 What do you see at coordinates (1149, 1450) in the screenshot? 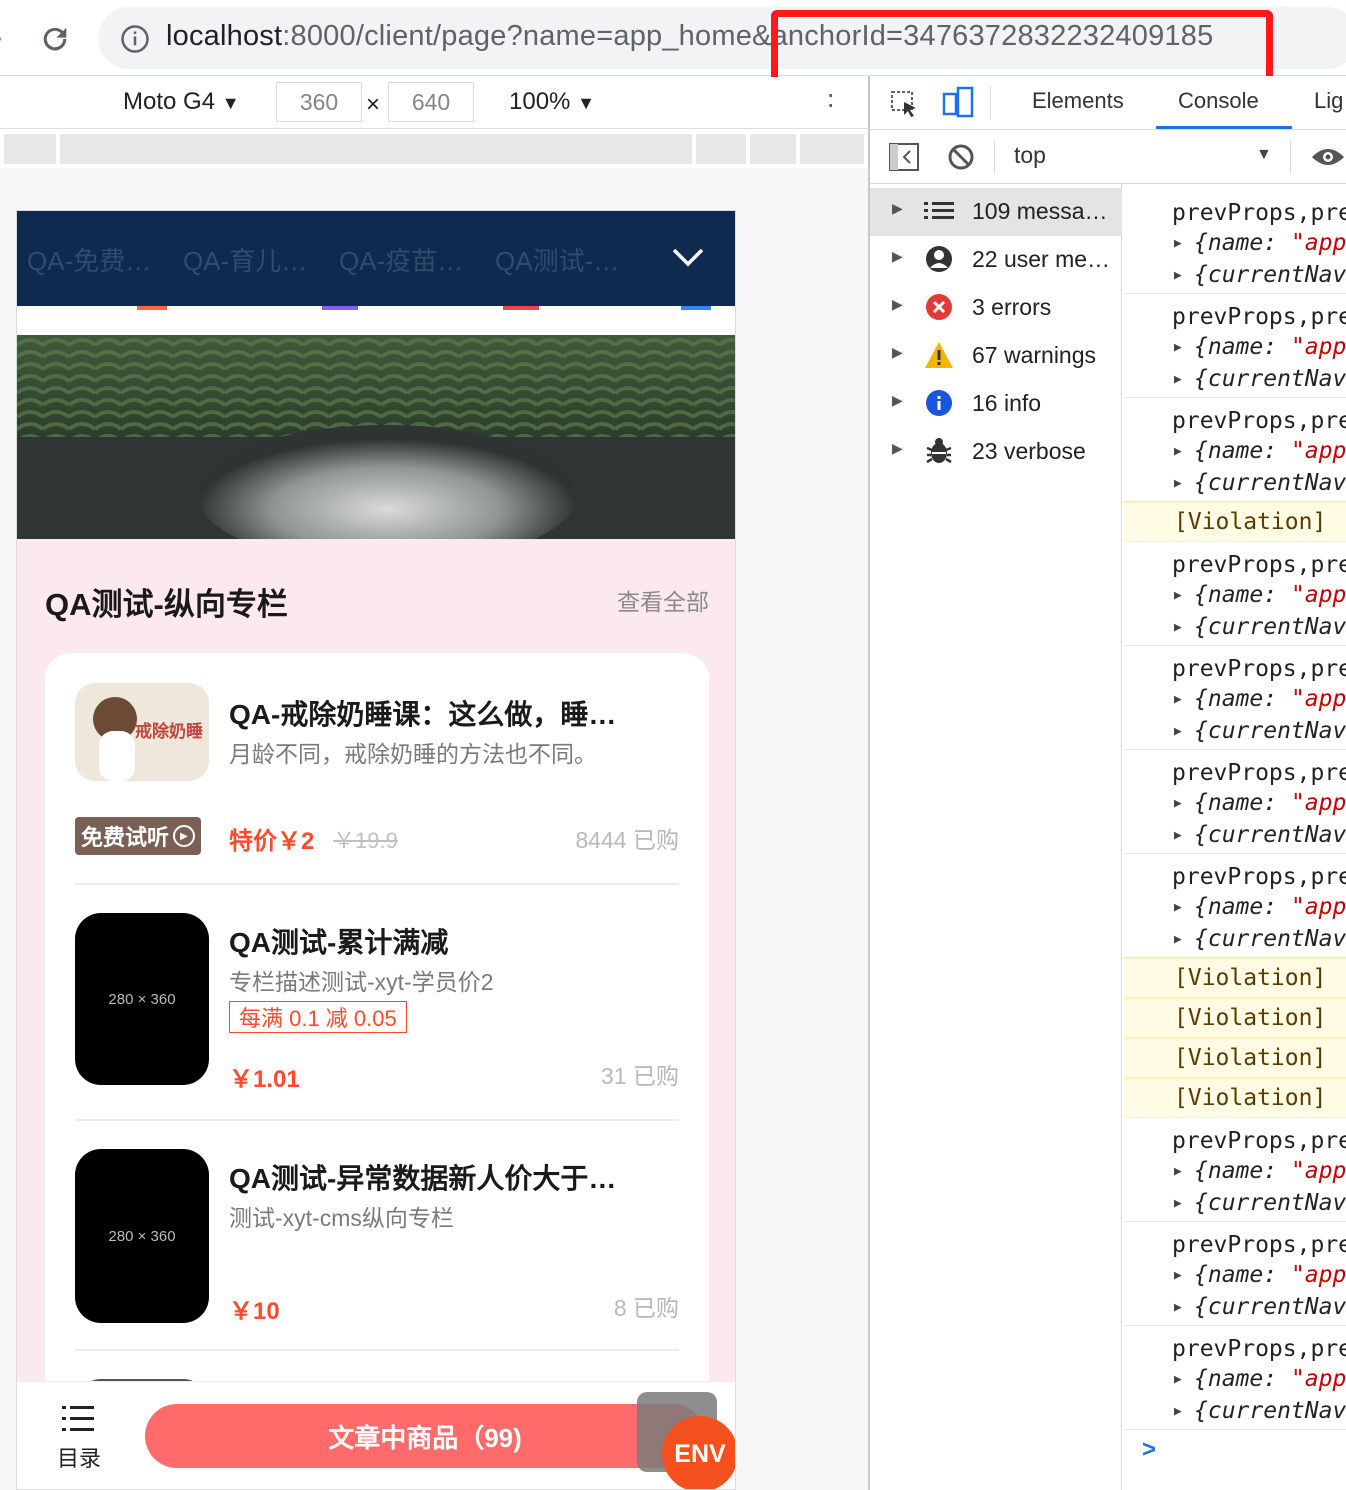
I see `console-prompt: >` at bounding box center [1149, 1450].